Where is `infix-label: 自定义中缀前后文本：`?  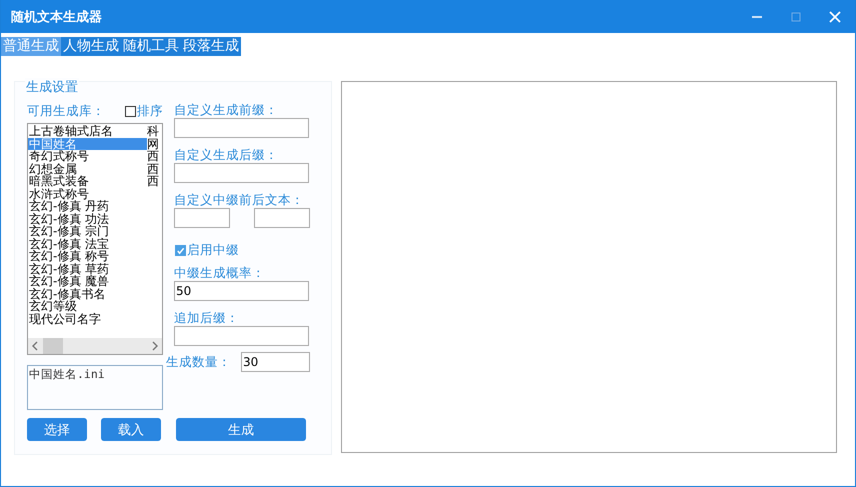 infix-label: 自定义中缀前后文本： is located at coordinates (239, 199).